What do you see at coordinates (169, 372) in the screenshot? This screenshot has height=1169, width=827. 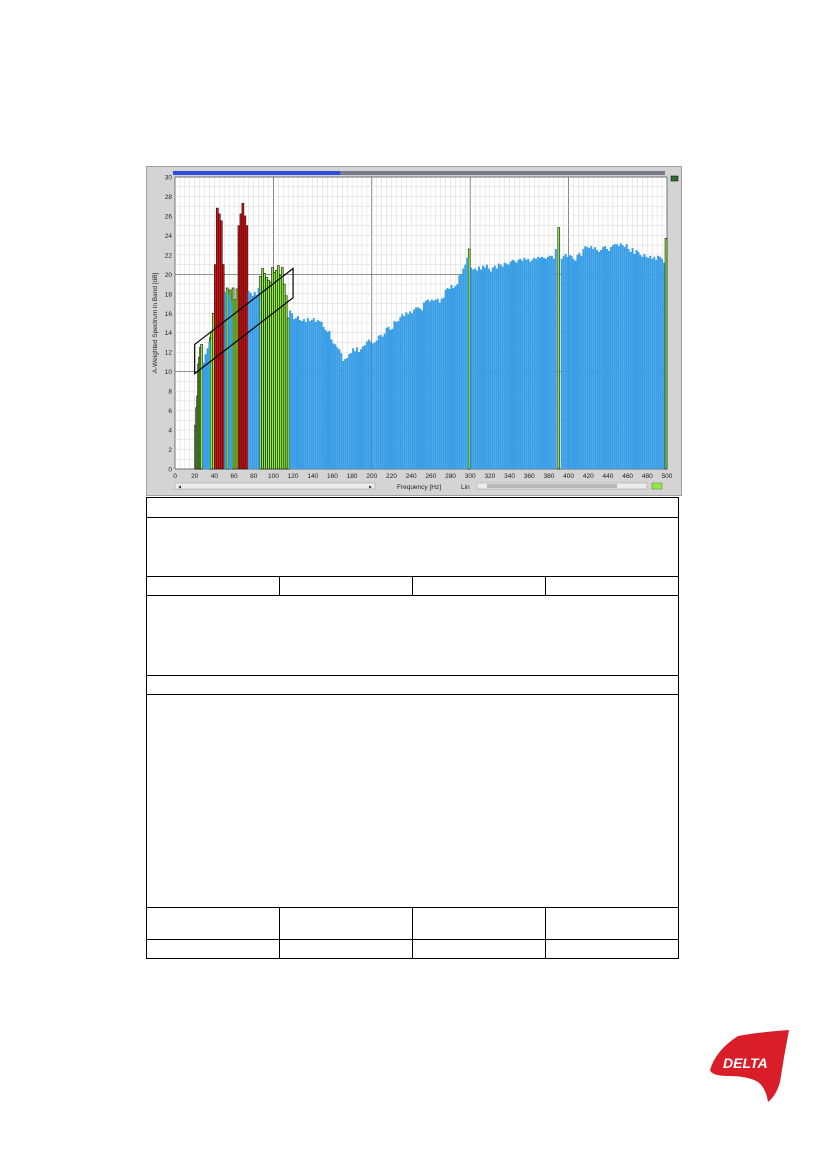 I see `y-tick-label: 10` at bounding box center [169, 372].